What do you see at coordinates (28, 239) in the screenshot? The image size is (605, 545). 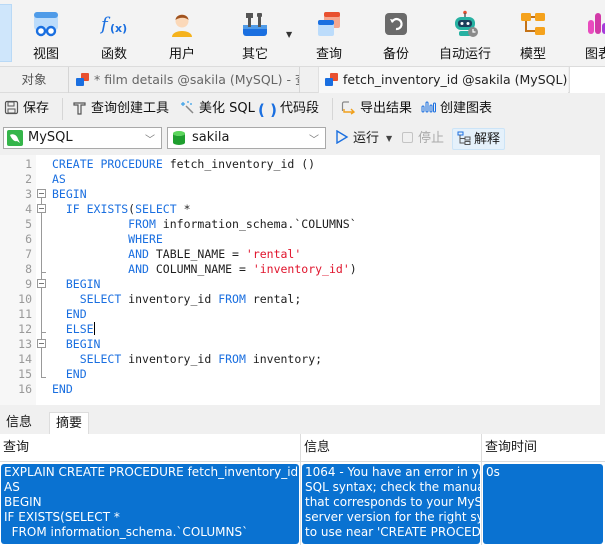 I see `line-number: 6` at bounding box center [28, 239].